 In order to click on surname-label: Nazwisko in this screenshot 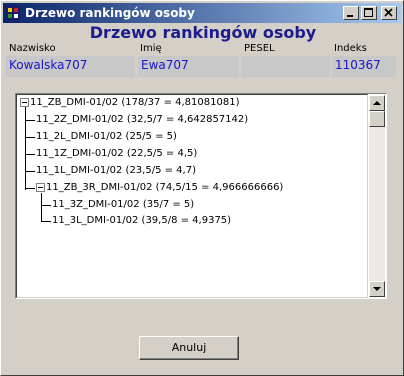, I will do `click(32, 48)`.